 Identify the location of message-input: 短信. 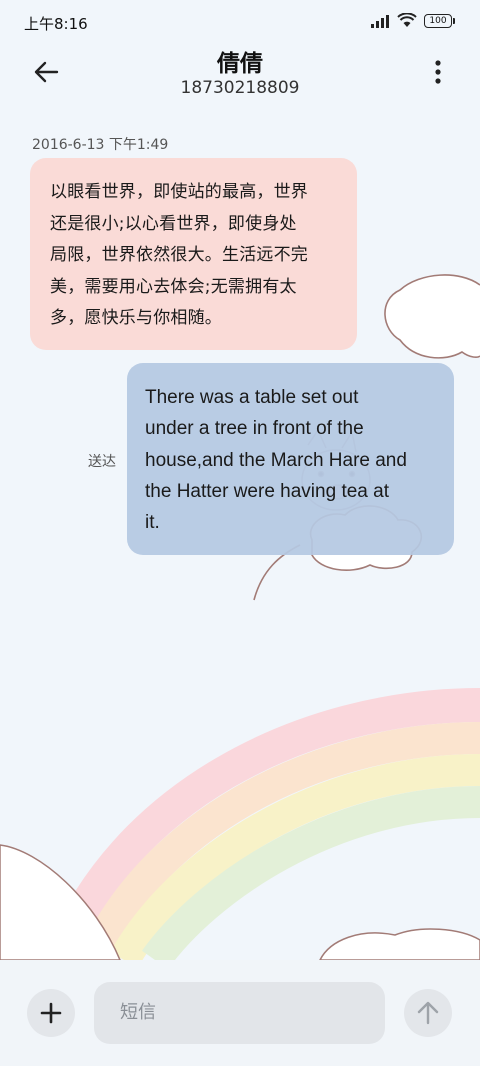
(239, 1013).